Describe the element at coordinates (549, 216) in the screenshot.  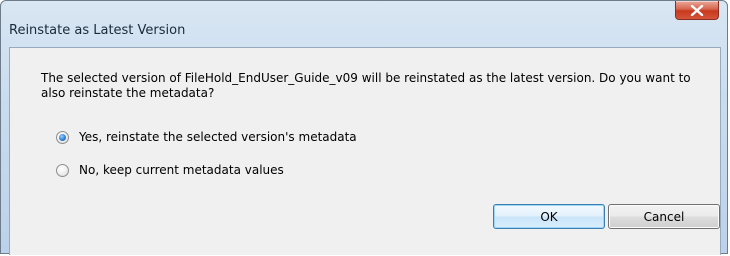
I see `ok-button: OK` at that location.